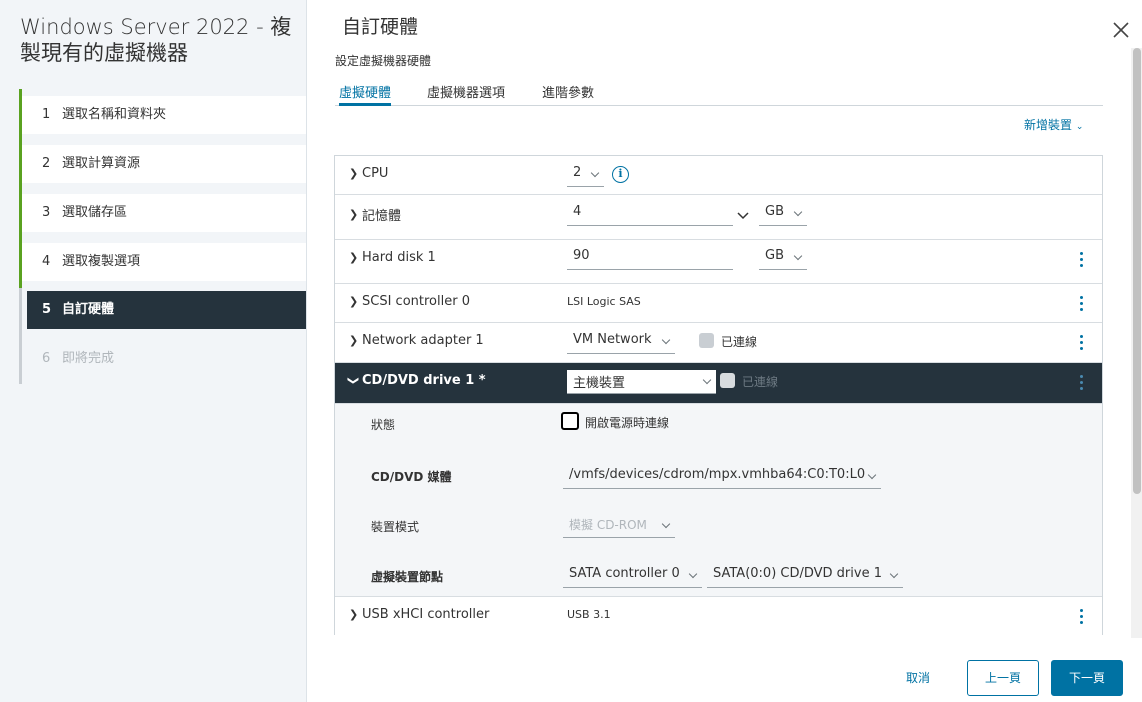 The width and height of the screenshot is (1142, 702). Describe the element at coordinates (719, 92) in the screenshot. I see `tab-bar: 虛擬硬體 虛擬機器選項 進階參數` at that location.